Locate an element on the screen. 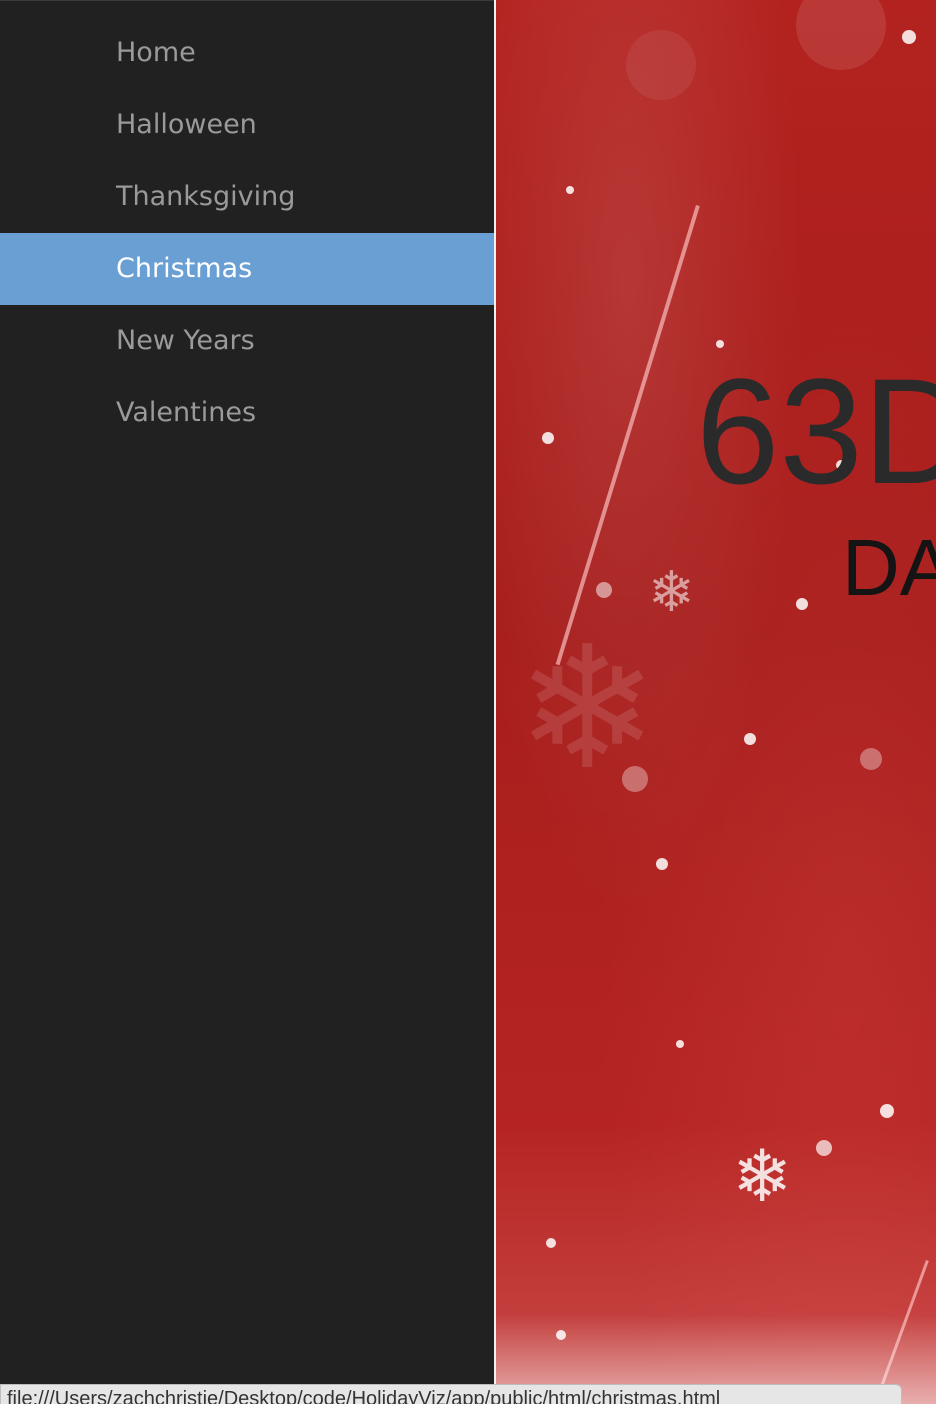  countdown-unit-label: DA is located at coordinates (889, 567).